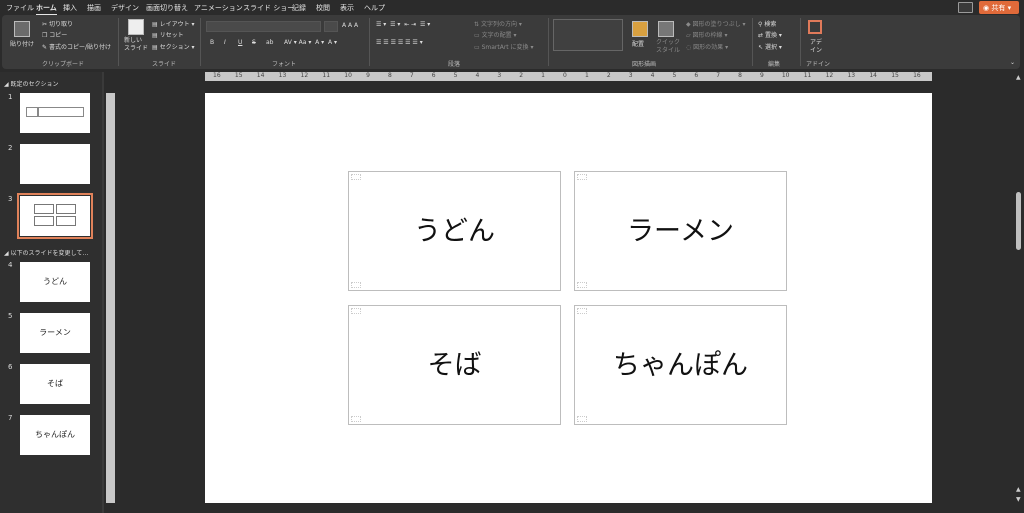 The image size is (1024, 513). I want to click on align-buttons: ☰ ☰ ☰ ☰ ☰ ☰ ▾, so click(399, 42).